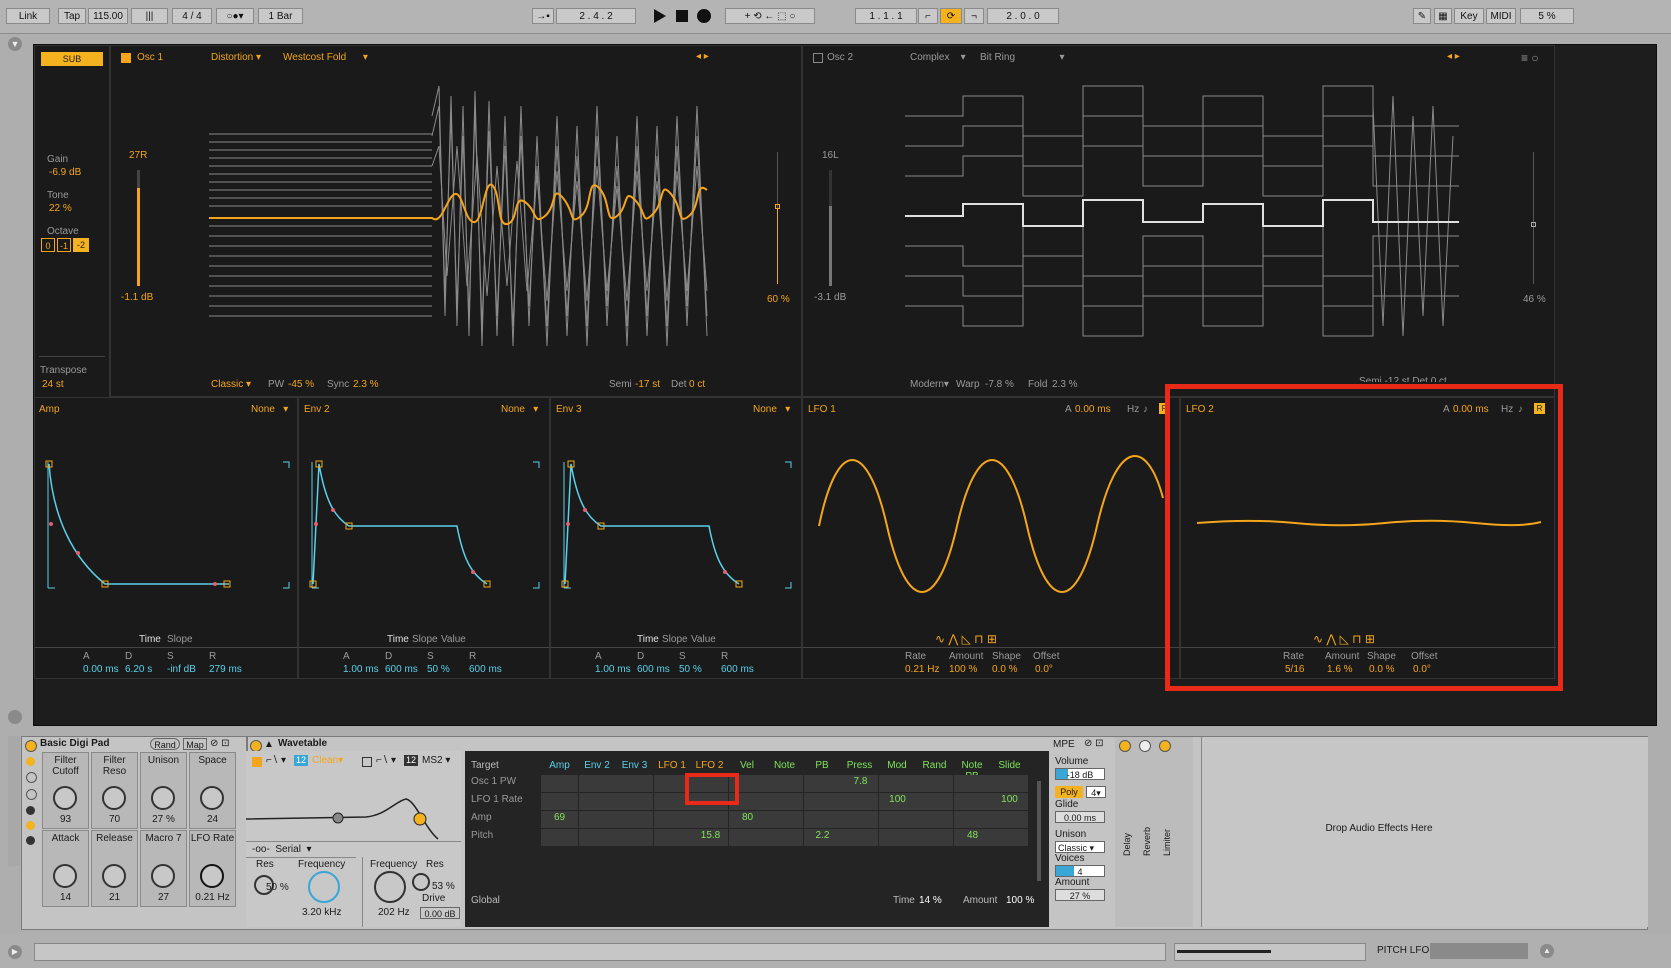  Describe the element at coordinates (972, 835) in the screenshot. I see `matrix-value-notepb-pitch: 48` at that location.